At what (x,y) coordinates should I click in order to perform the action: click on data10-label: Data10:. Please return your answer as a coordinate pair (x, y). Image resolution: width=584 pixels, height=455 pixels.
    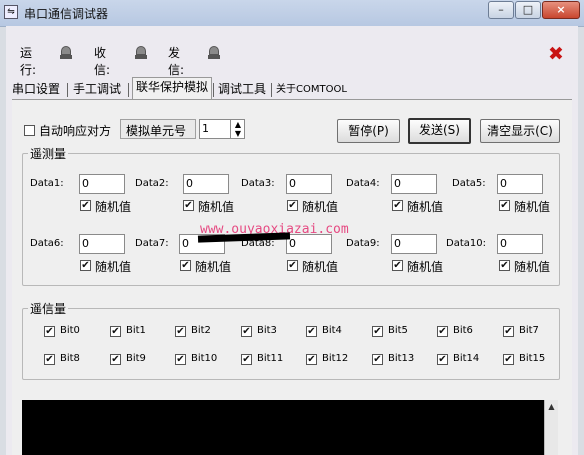
    Looking at the image, I should click on (466, 243).